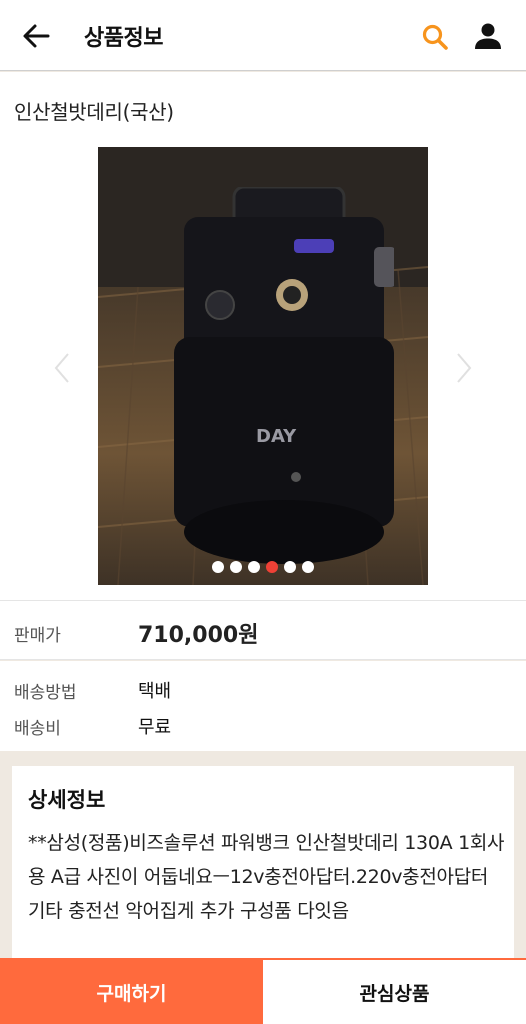 The height and width of the screenshot is (1024, 526). What do you see at coordinates (94, 112) in the screenshot?
I see `product-name: 인산철밧데리(국산)` at bounding box center [94, 112].